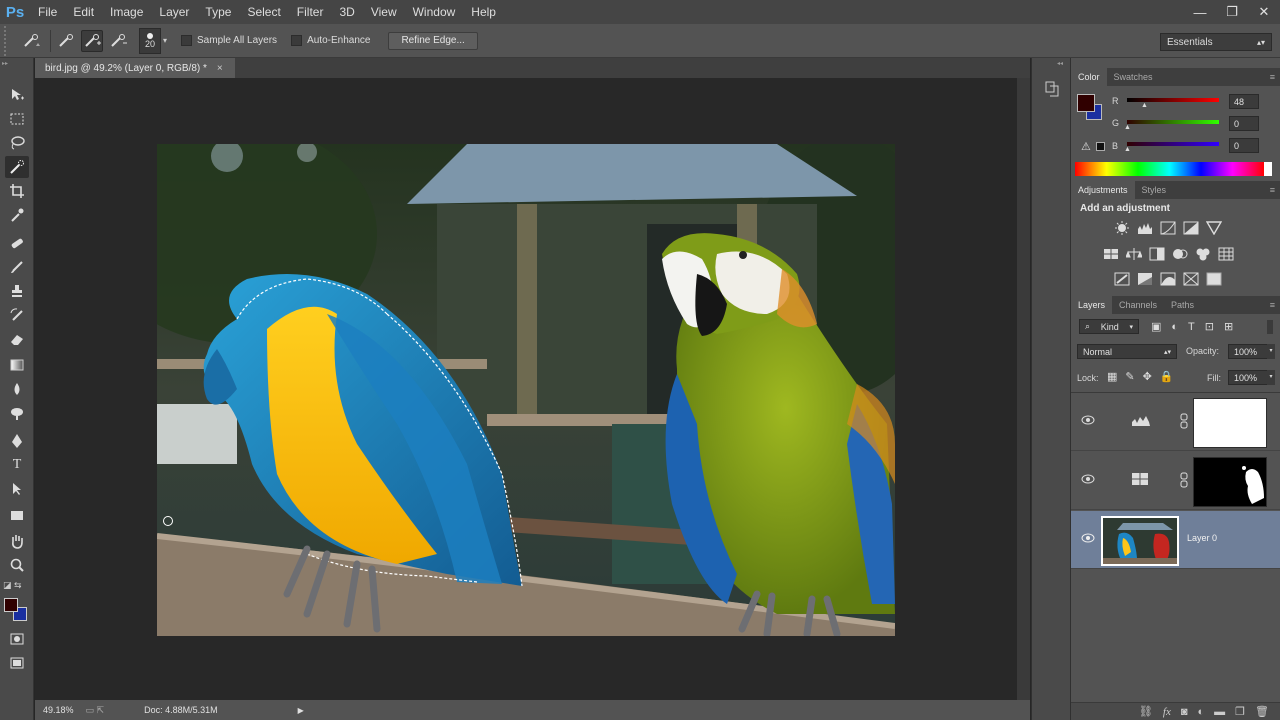  What do you see at coordinates (1216, 42) in the screenshot?
I see `workspace-switcher: Essentials ▴▾` at bounding box center [1216, 42].